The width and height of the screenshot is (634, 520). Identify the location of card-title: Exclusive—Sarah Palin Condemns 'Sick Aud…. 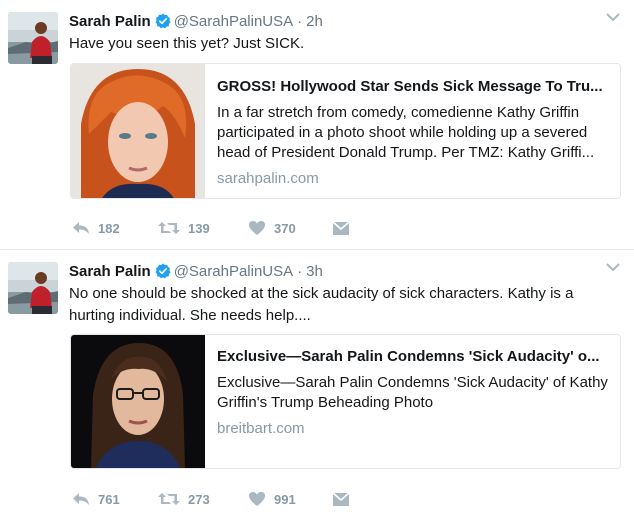
(413, 357).